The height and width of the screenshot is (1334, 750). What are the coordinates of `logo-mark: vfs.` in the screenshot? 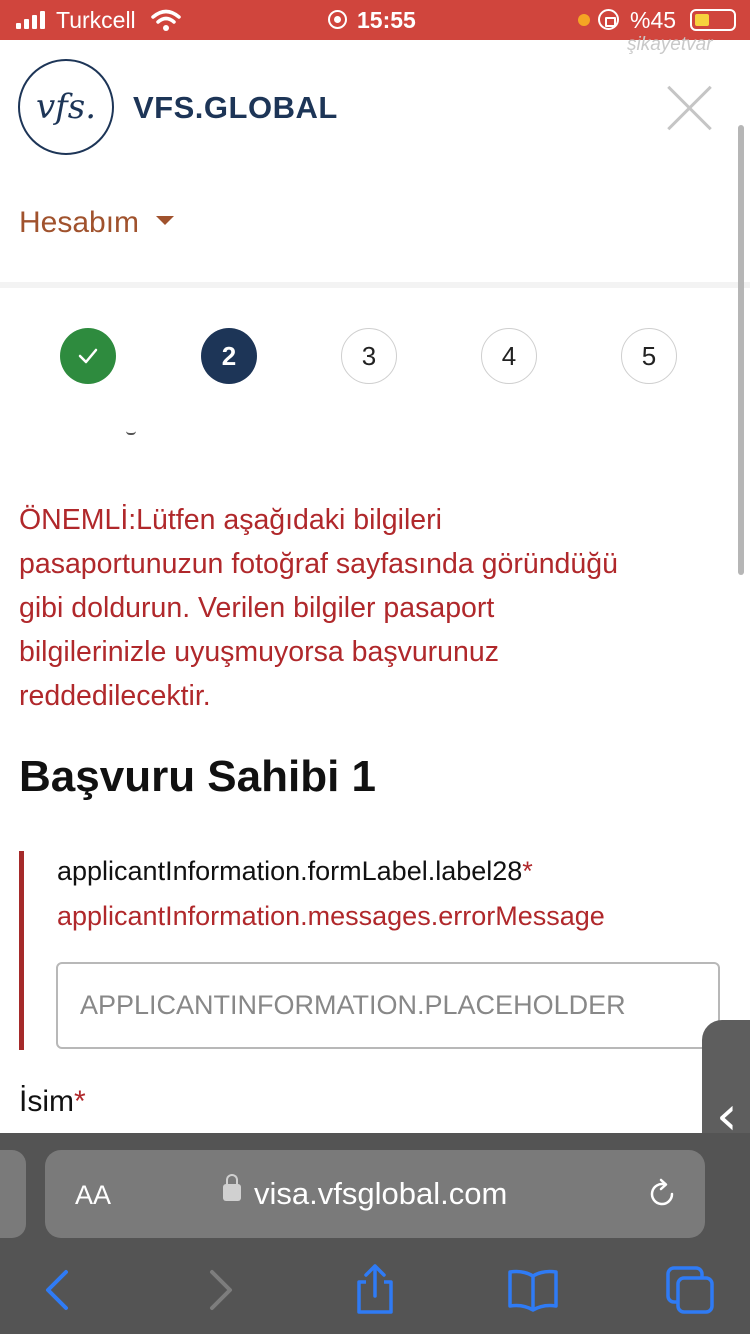 It's located at (66, 107).